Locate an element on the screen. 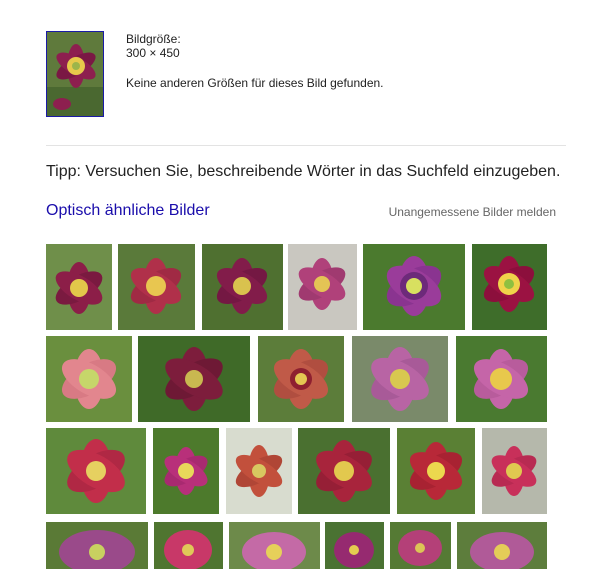 The height and width of the screenshot is (569, 600). query-image-thumbnail is located at coordinates (75, 74).